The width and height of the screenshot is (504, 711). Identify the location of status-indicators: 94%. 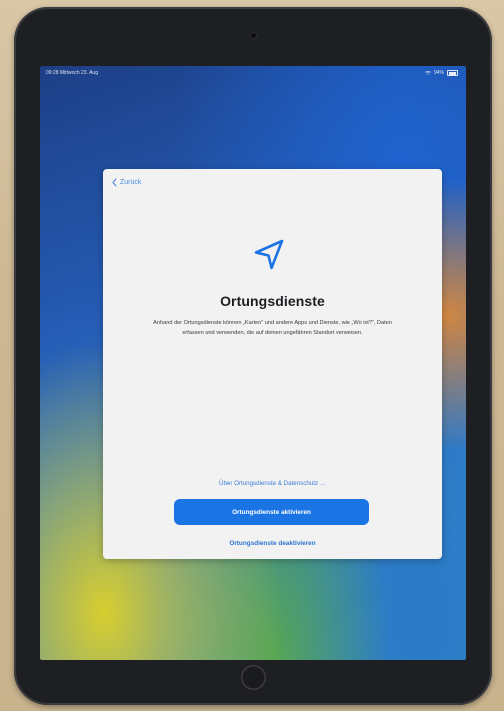
(441, 73).